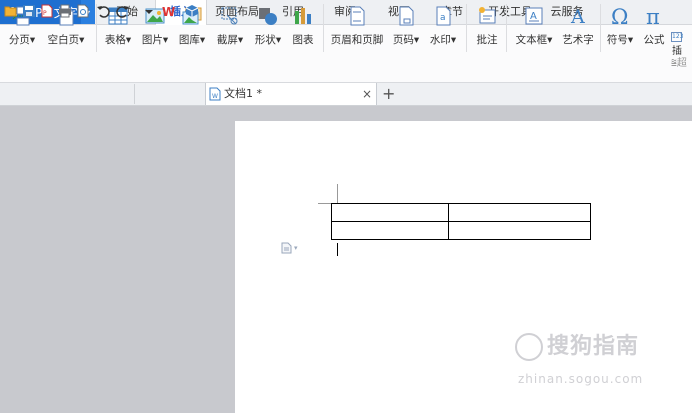 The height and width of the screenshot is (413, 692). I want to click on page-number-icon, so click(406, 16).